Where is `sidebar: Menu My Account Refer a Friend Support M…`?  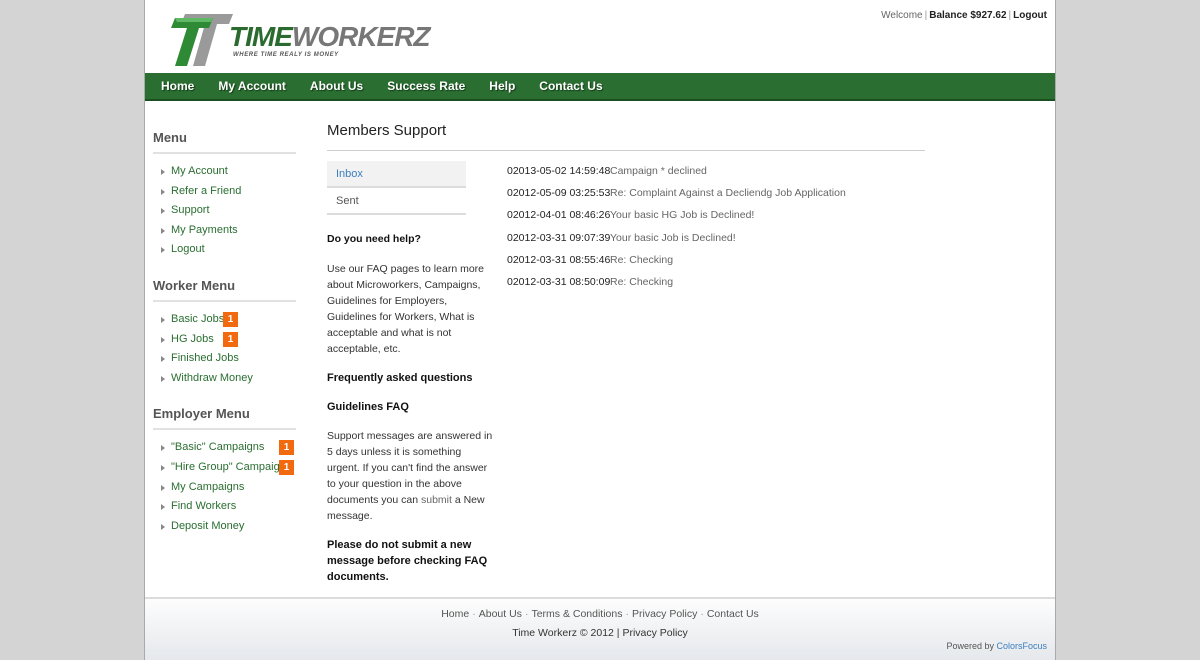
sidebar: Menu My Account Refer a Friend Support M… is located at coordinates (224, 342).